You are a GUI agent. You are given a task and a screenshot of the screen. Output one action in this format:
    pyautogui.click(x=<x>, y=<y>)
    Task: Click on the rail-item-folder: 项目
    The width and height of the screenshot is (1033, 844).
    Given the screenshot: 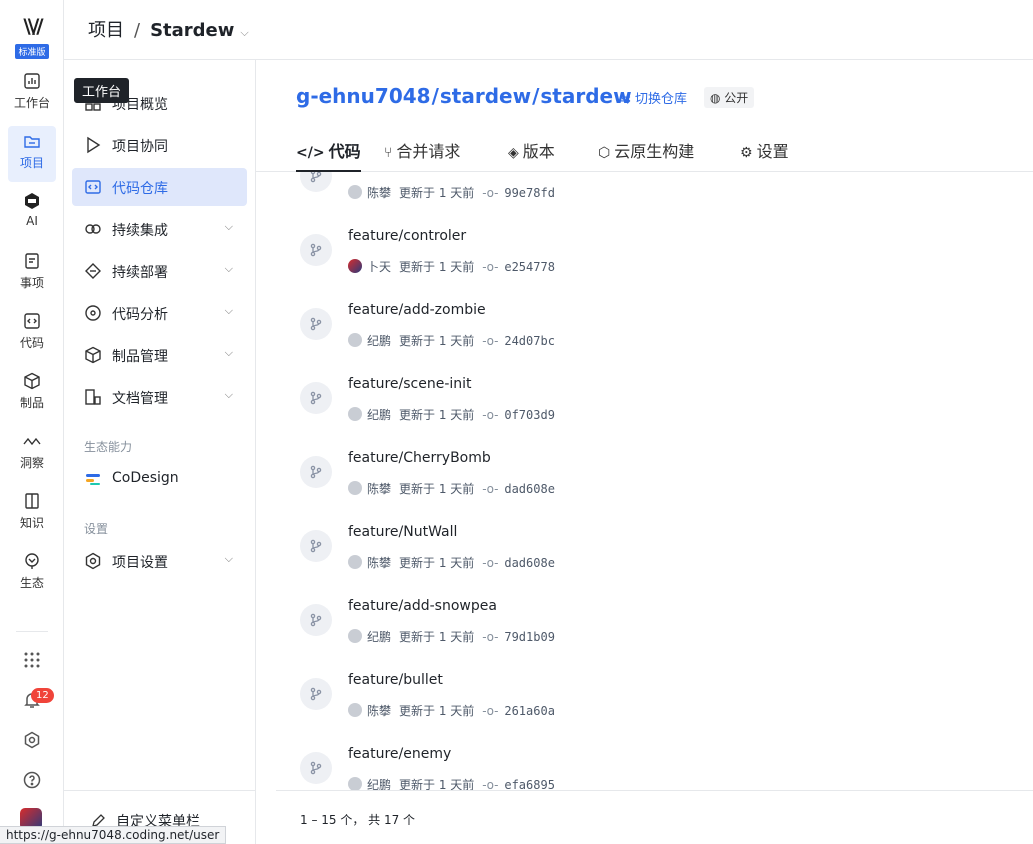 What is the action you would take?
    pyautogui.click(x=32, y=154)
    